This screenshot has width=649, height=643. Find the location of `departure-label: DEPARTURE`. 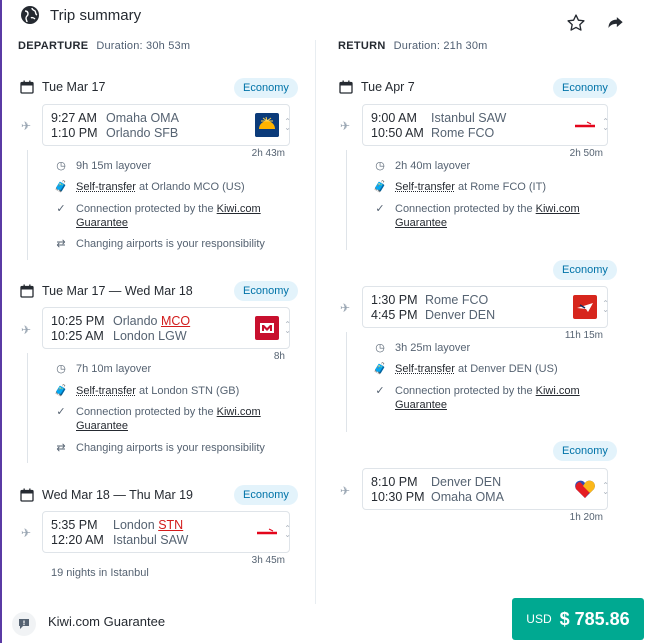

departure-label: DEPARTURE is located at coordinates (53, 46).